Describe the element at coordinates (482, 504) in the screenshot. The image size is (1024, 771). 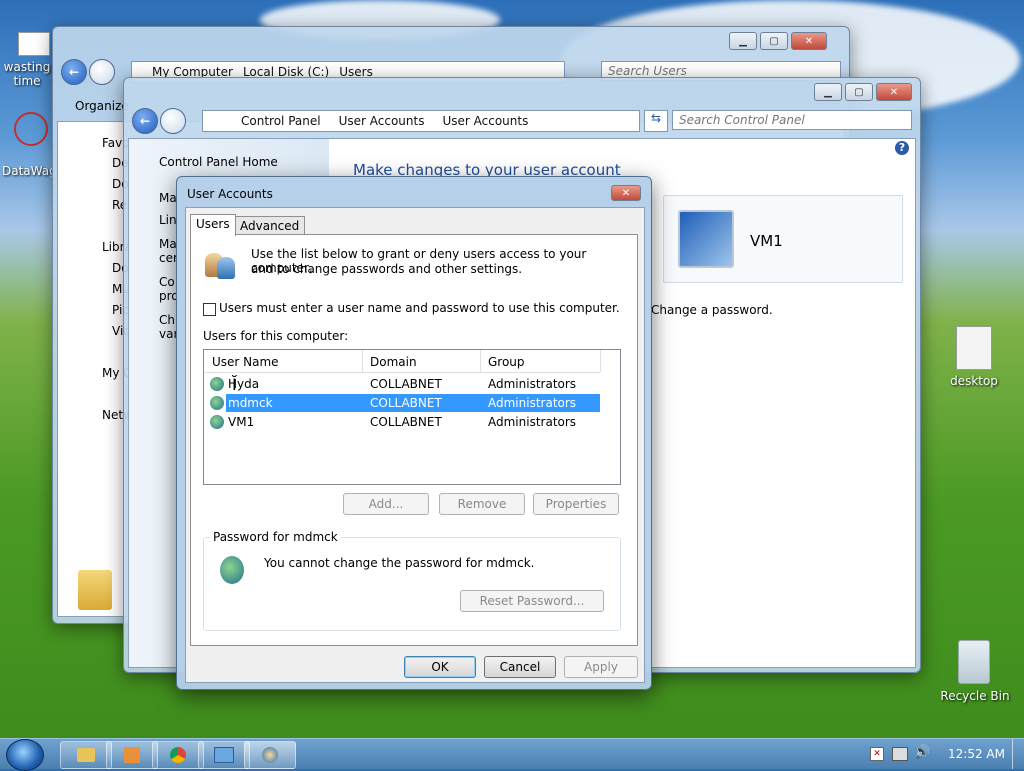
I see `remove-button: Remove` at that location.